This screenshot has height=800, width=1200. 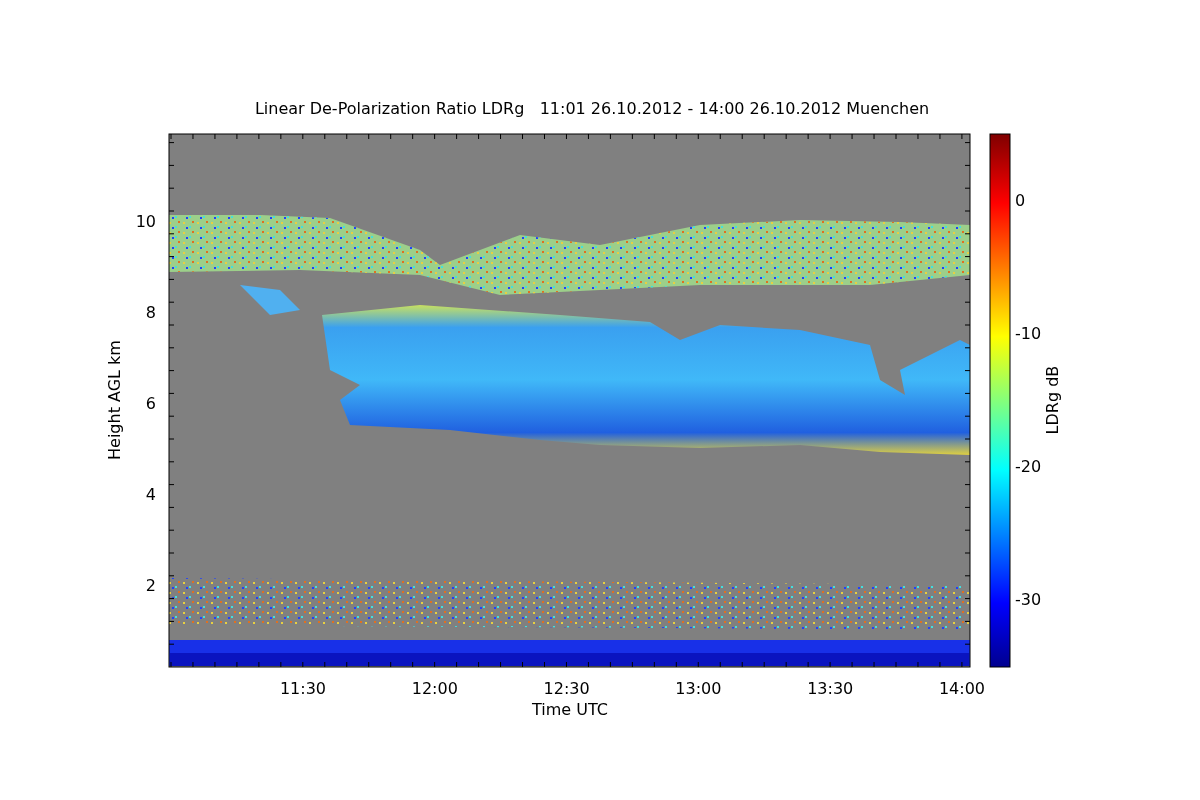 I want to click on x-tick-label: 11:30, so click(x=303, y=688).